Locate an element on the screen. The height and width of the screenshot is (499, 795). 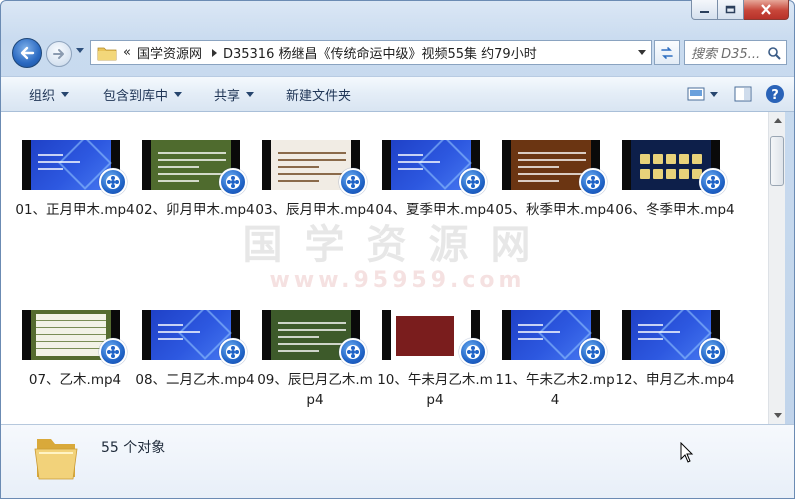
caption-buttons is located at coordinates (740, 10).